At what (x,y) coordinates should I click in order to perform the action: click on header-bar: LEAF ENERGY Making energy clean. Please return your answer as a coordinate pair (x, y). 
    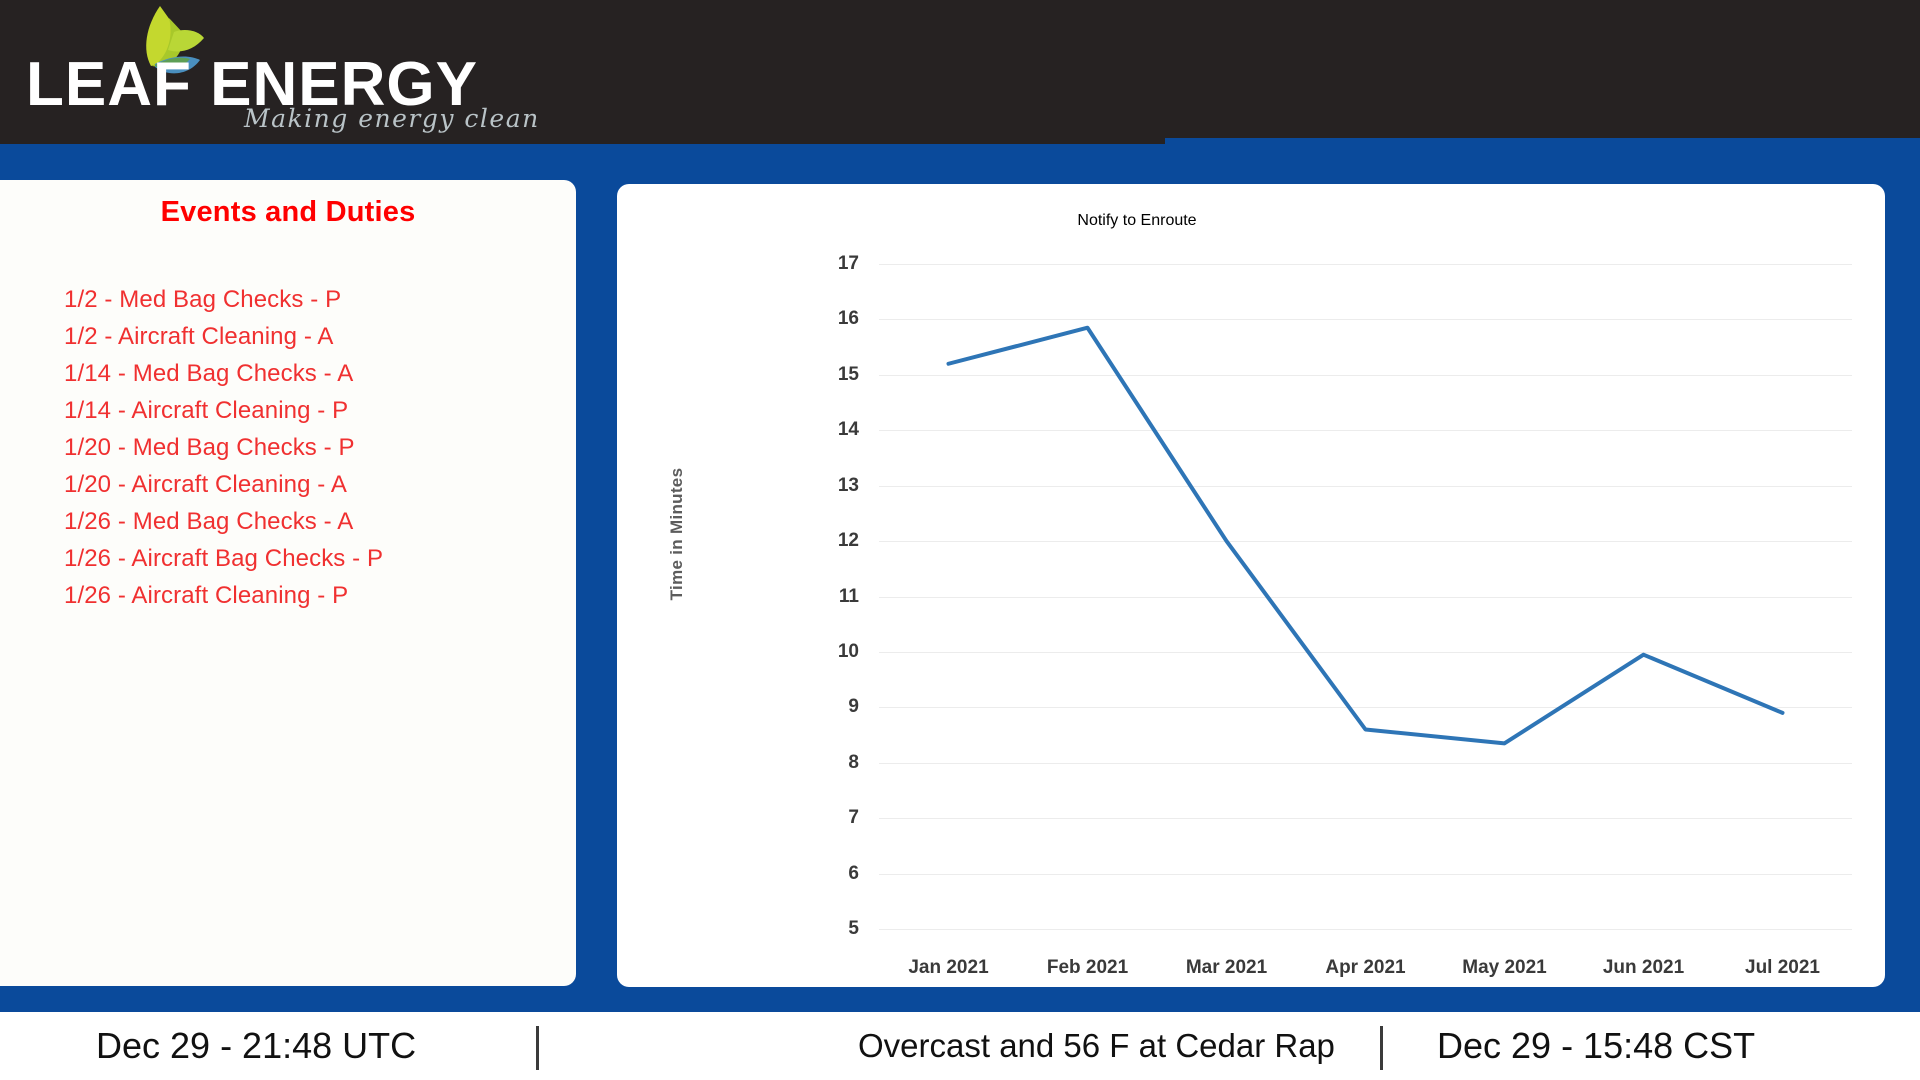
    Looking at the image, I should click on (960, 72).